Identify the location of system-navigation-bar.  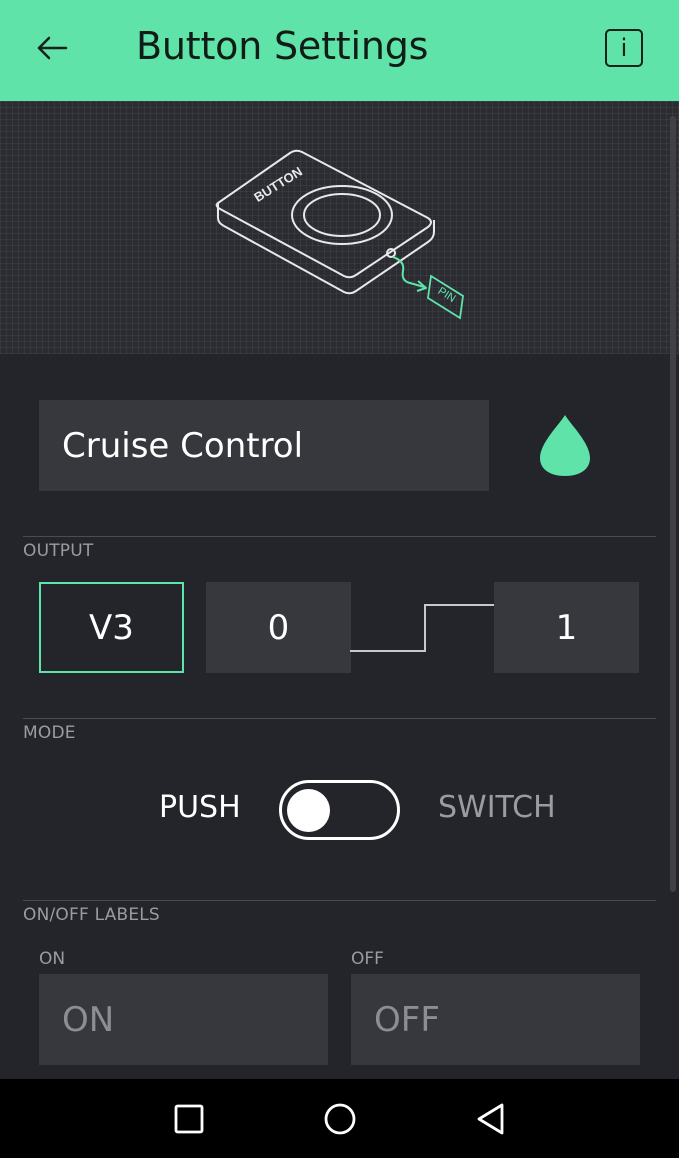
(339, 1118).